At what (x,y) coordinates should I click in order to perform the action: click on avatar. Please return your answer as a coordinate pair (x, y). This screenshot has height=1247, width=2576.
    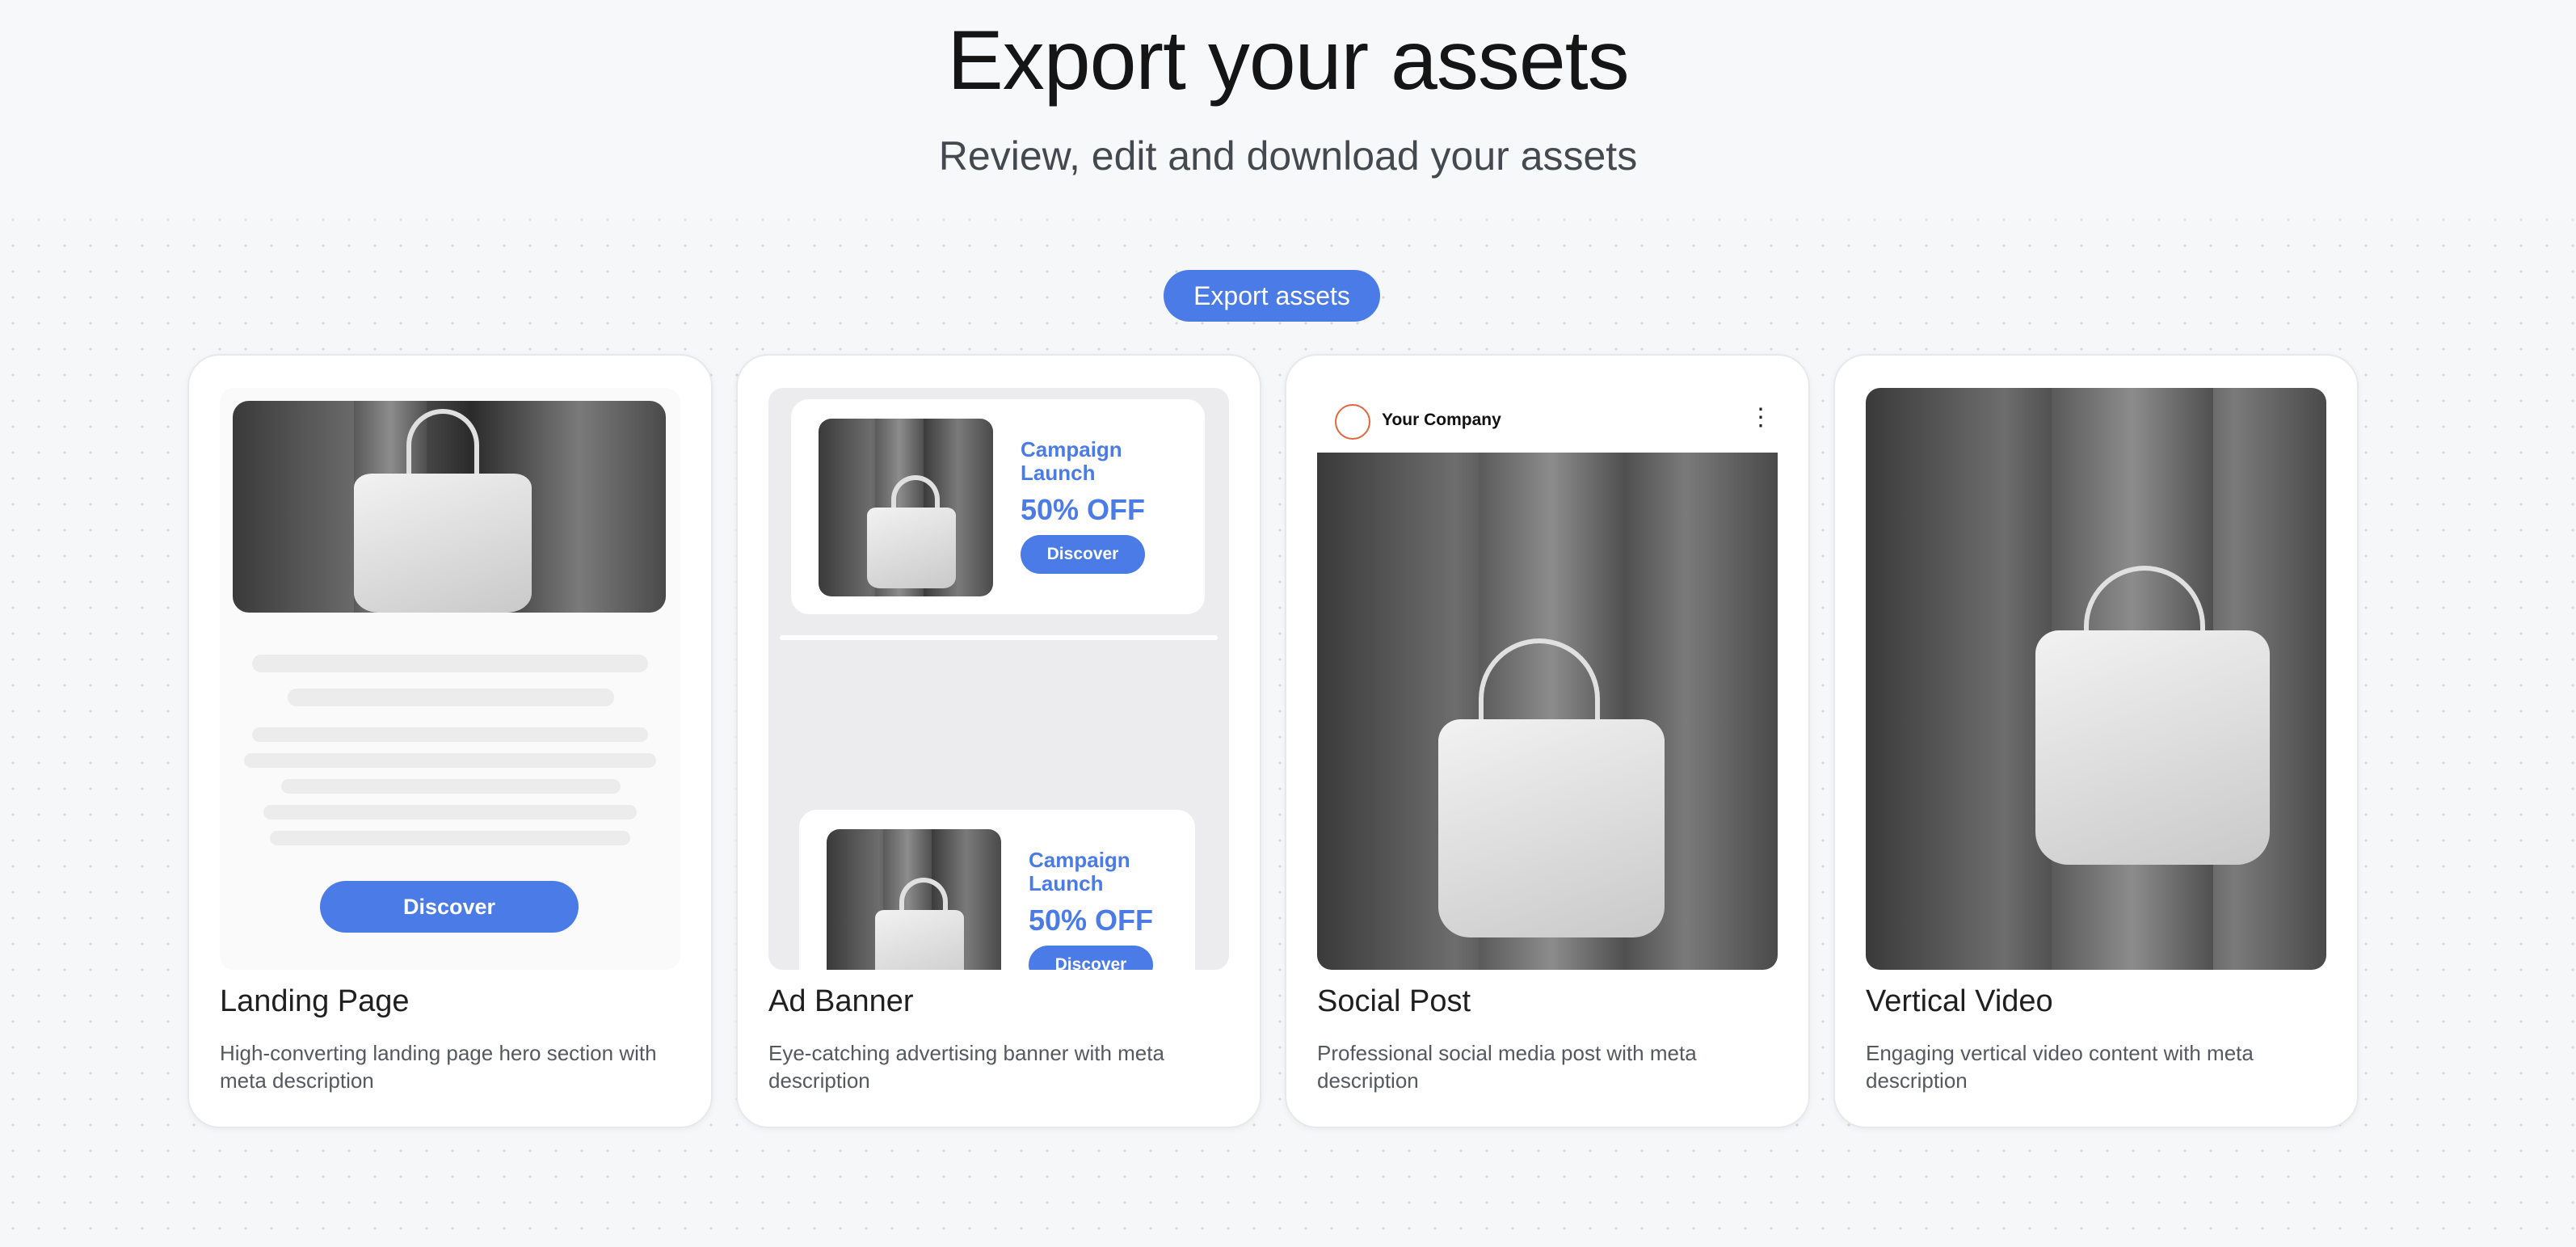
    Looking at the image, I should click on (1352, 422).